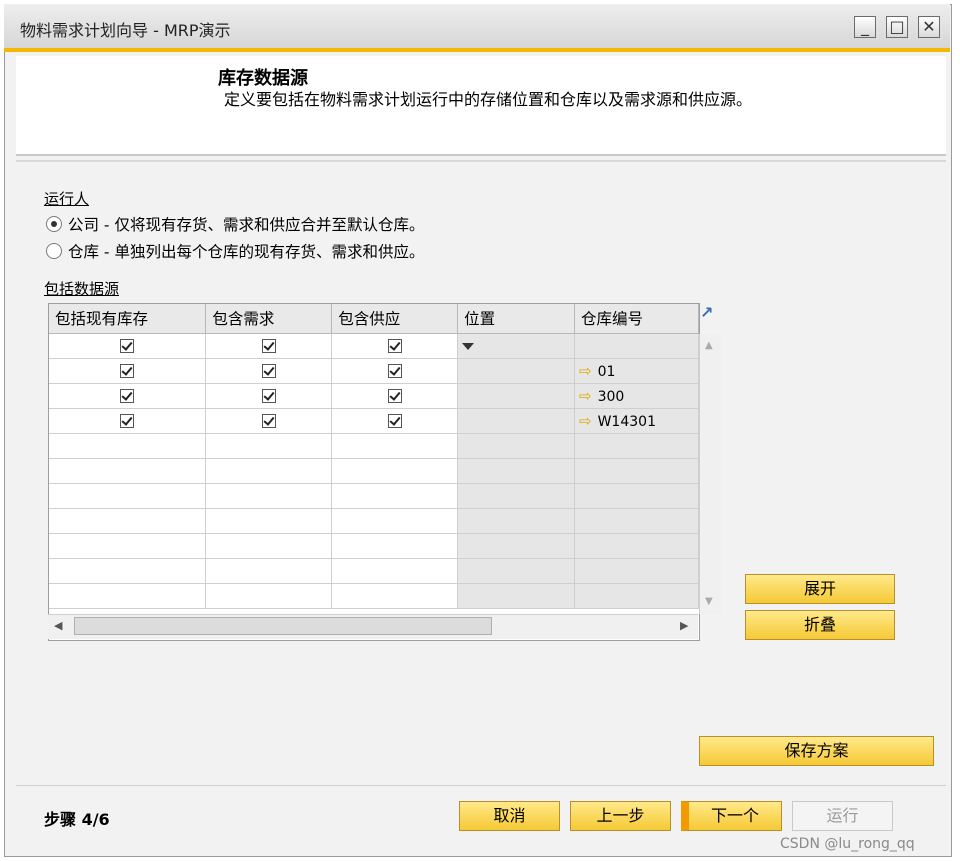  What do you see at coordinates (709, 345) in the screenshot?
I see `scroll-up-icon: ▲` at bounding box center [709, 345].